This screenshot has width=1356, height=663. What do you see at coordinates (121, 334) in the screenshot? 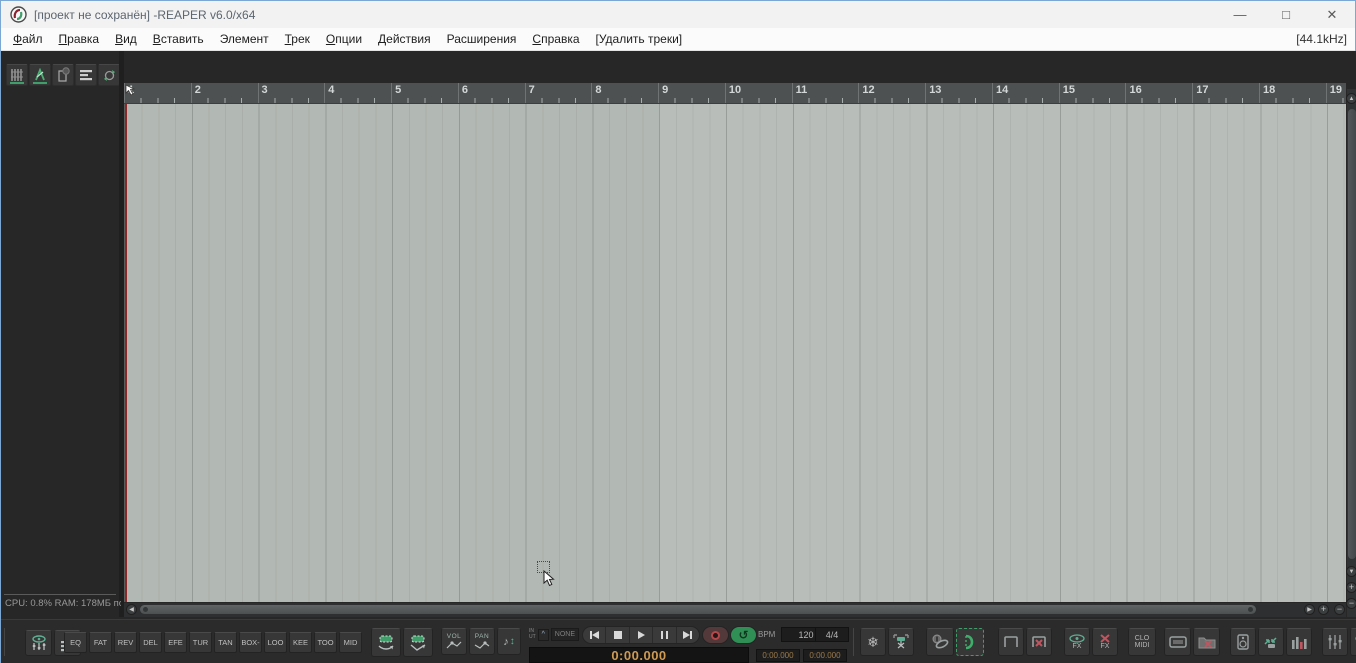
I see `tcp-divider` at bounding box center [121, 334].